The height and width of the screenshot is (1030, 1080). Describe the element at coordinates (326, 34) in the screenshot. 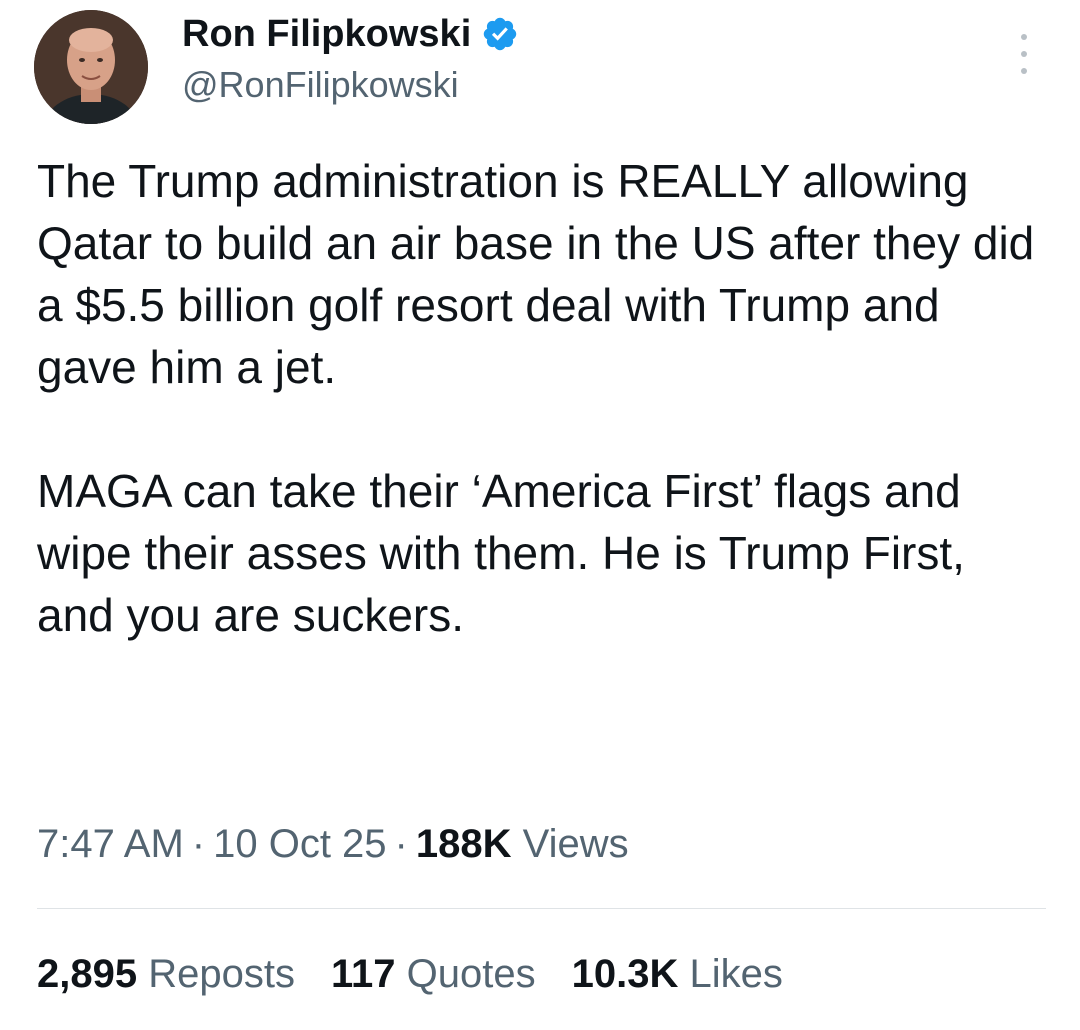

I see `display-name: Ron Filipkowski` at that location.